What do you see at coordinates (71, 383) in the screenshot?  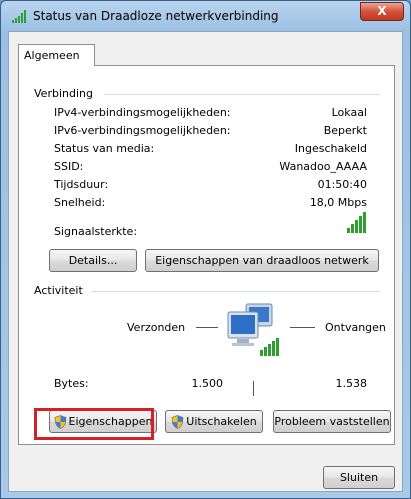 I see `bytes-label: Bytes:` at bounding box center [71, 383].